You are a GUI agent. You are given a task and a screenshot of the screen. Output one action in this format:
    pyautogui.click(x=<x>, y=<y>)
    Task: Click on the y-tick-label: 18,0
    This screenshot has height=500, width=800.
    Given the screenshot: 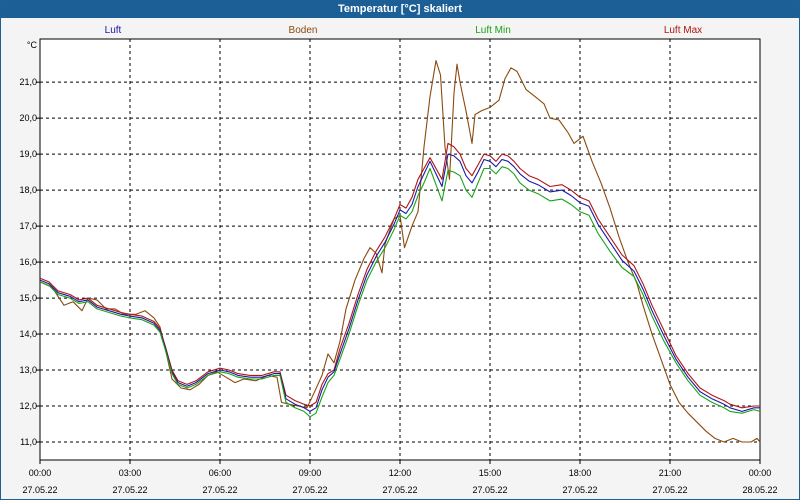 What is the action you would take?
    pyautogui.click(x=28, y=190)
    